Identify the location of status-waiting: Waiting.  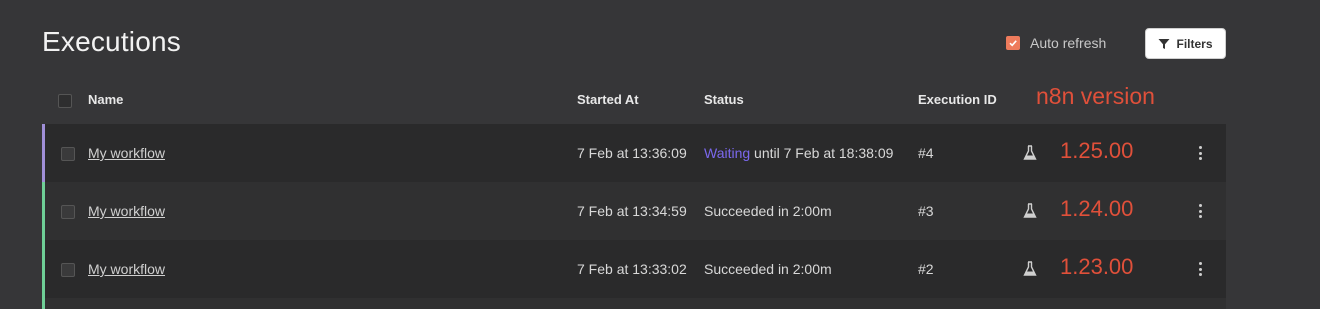
(727, 153).